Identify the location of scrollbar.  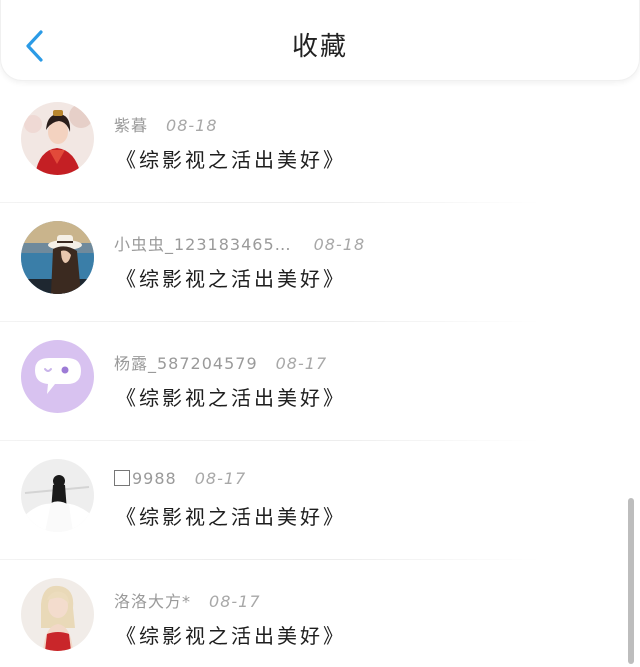
(631, 581).